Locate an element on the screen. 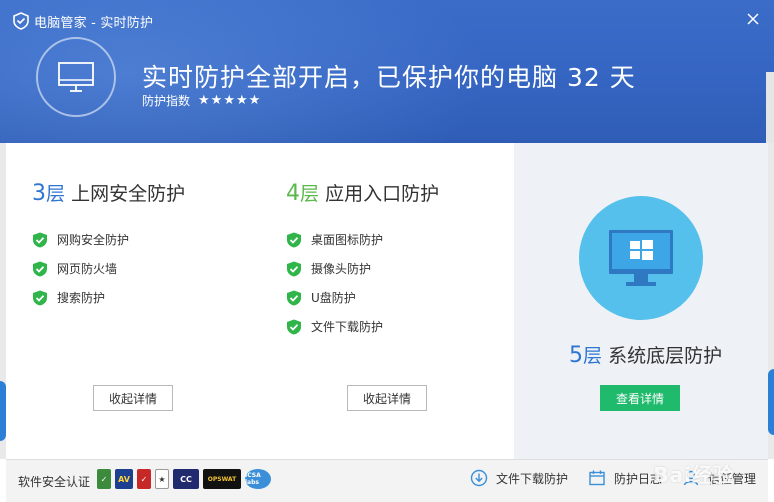 This screenshot has width=774, height=502. system-protection-badge is located at coordinates (641, 258).